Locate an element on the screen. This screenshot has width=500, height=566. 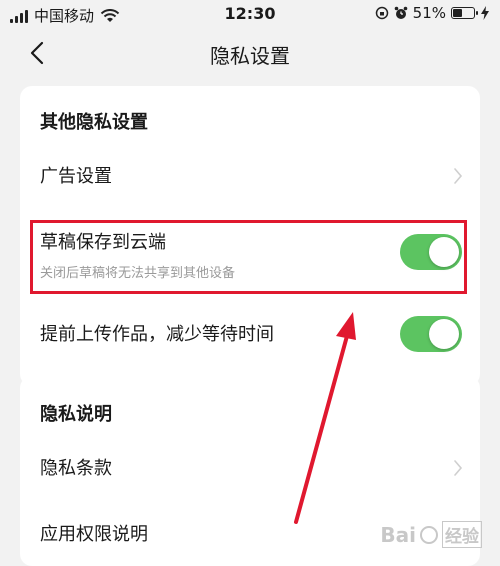
watermark-brand: Bai is located at coordinates (398, 534).